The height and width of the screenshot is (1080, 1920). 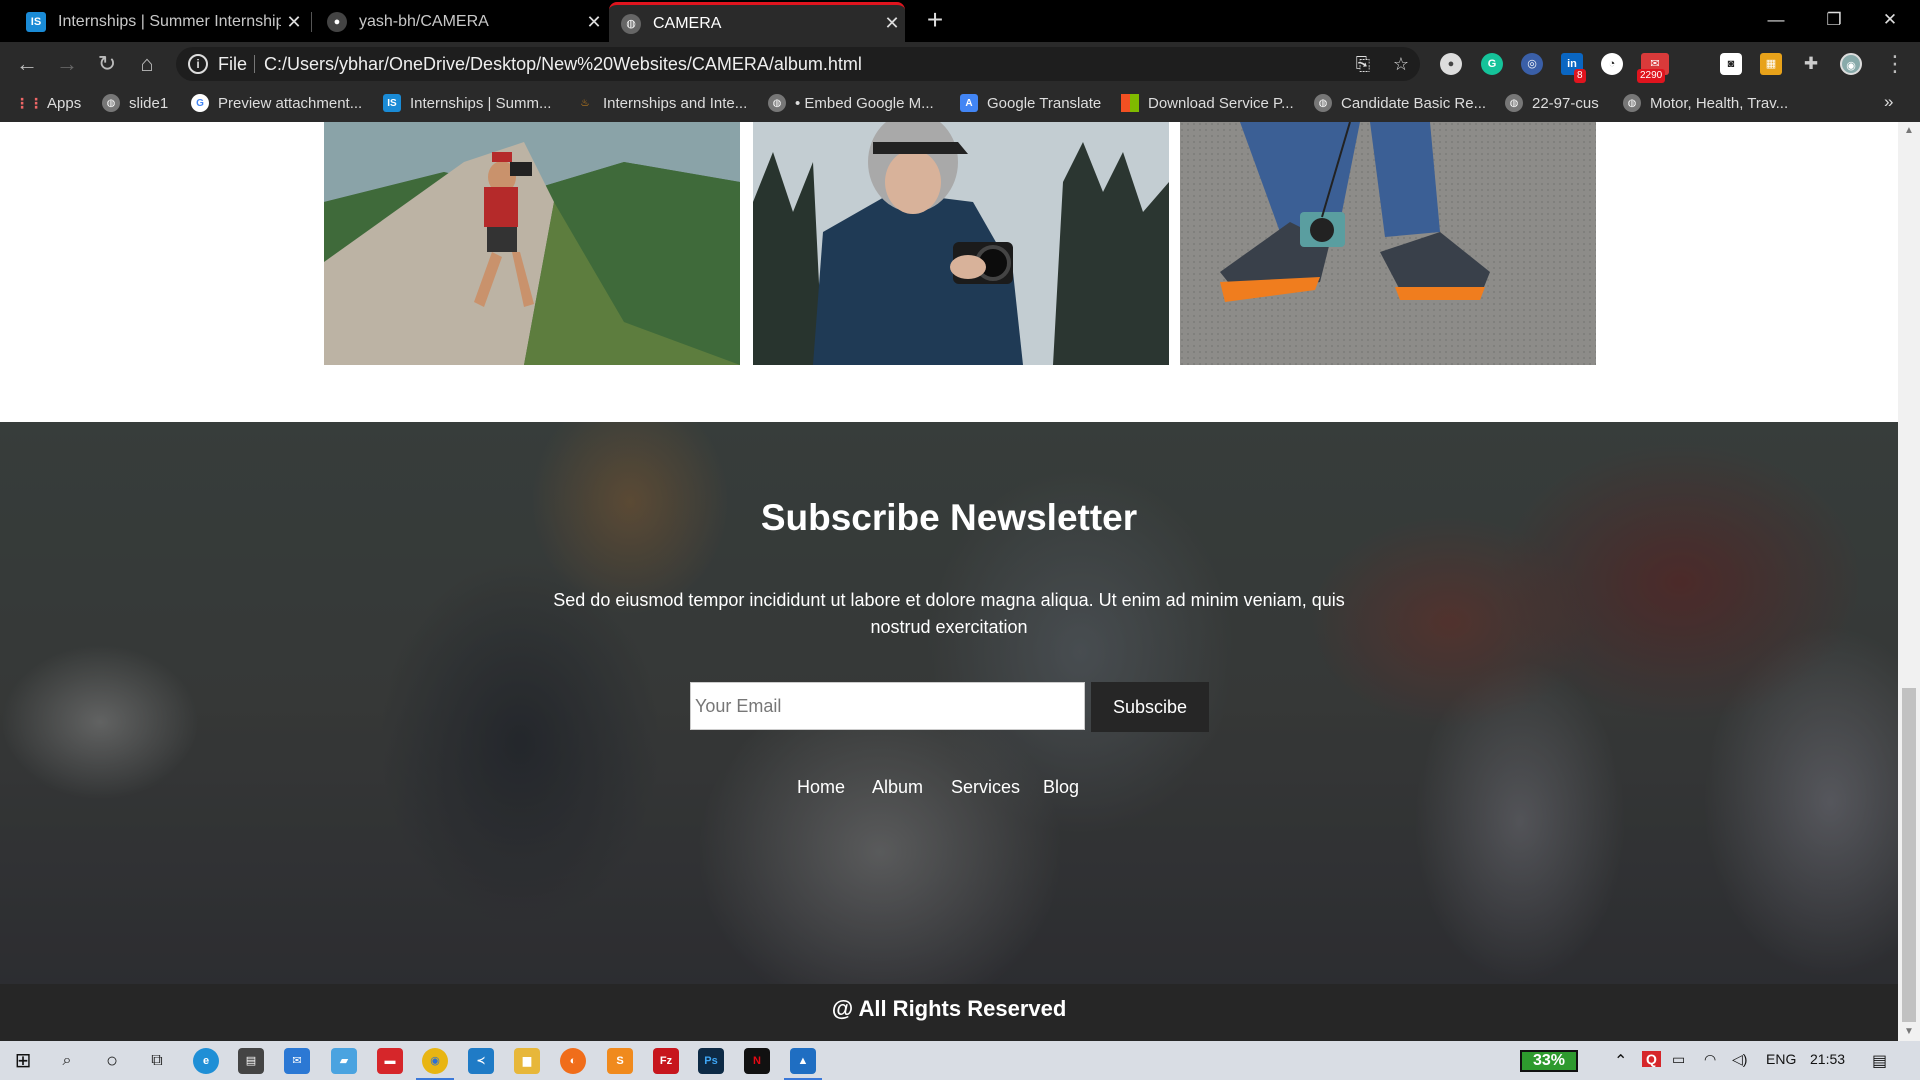 What do you see at coordinates (1532, 64) in the screenshot?
I see `extension-eye-icon: ◎` at bounding box center [1532, 64].